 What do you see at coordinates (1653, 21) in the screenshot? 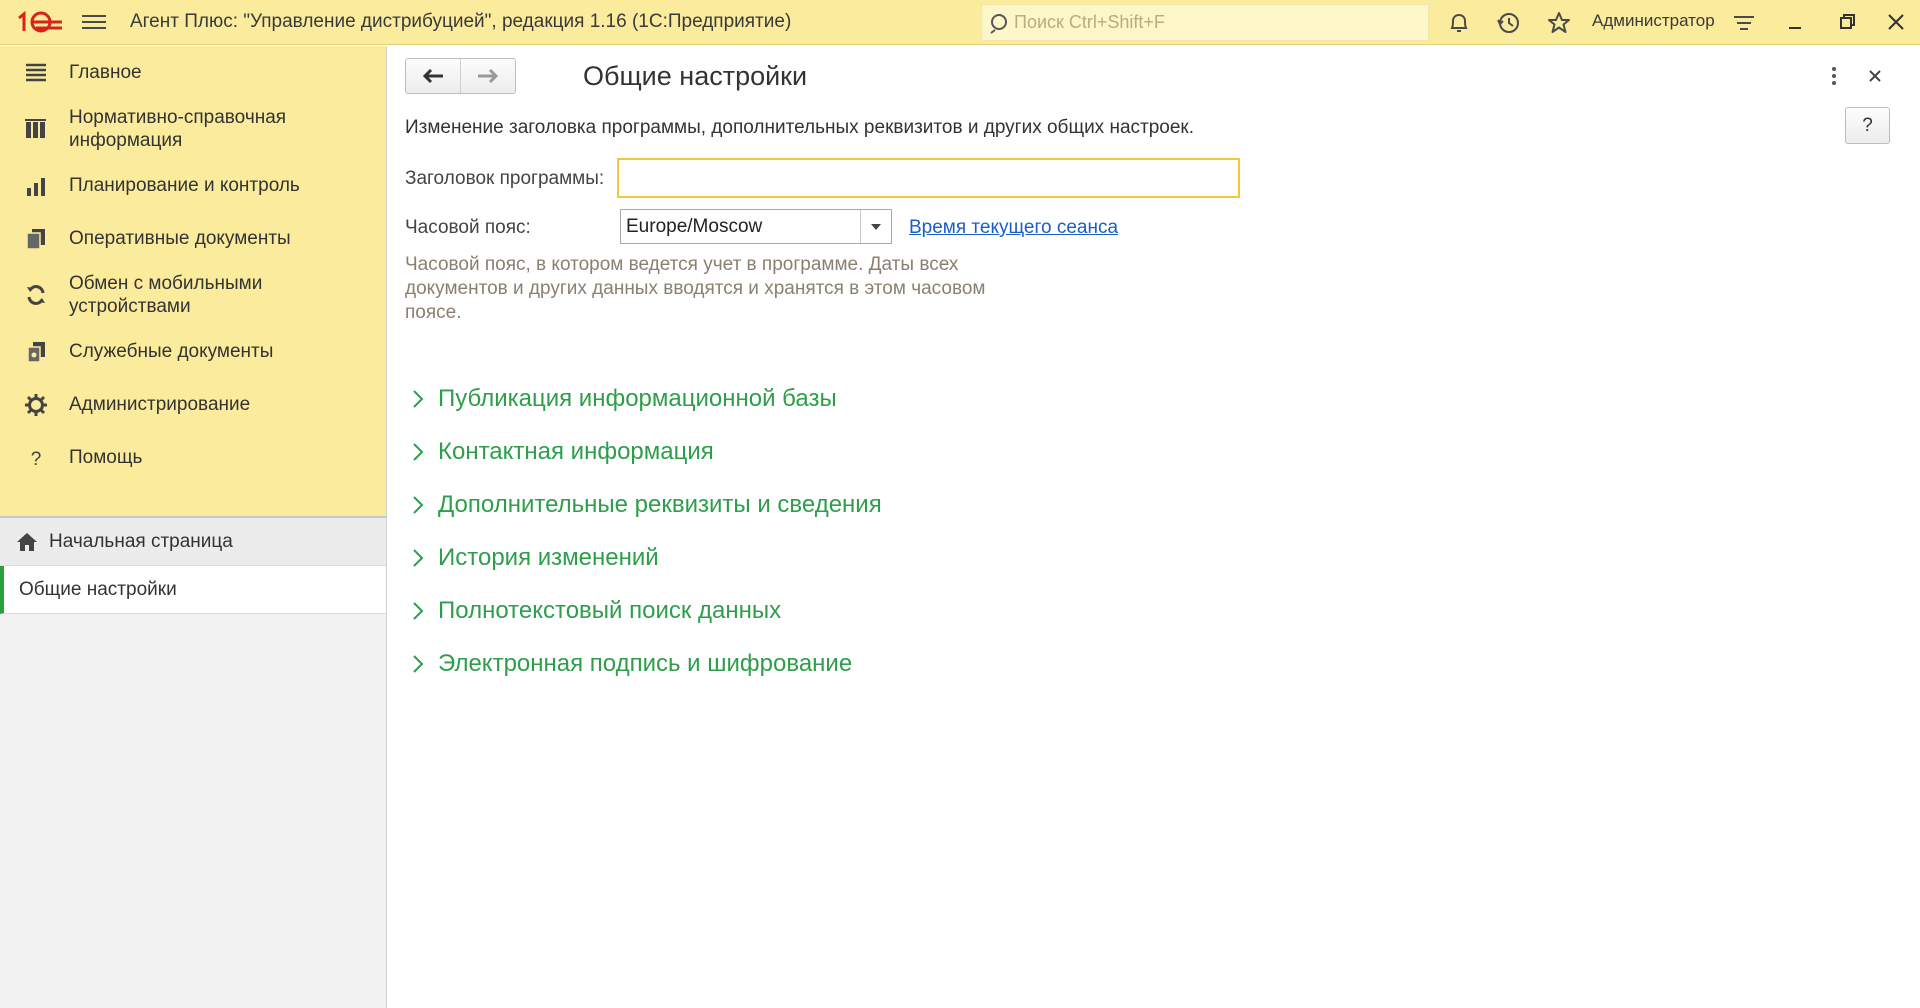
I see `user-name: Администратор` at bounding box center [1653, 21].